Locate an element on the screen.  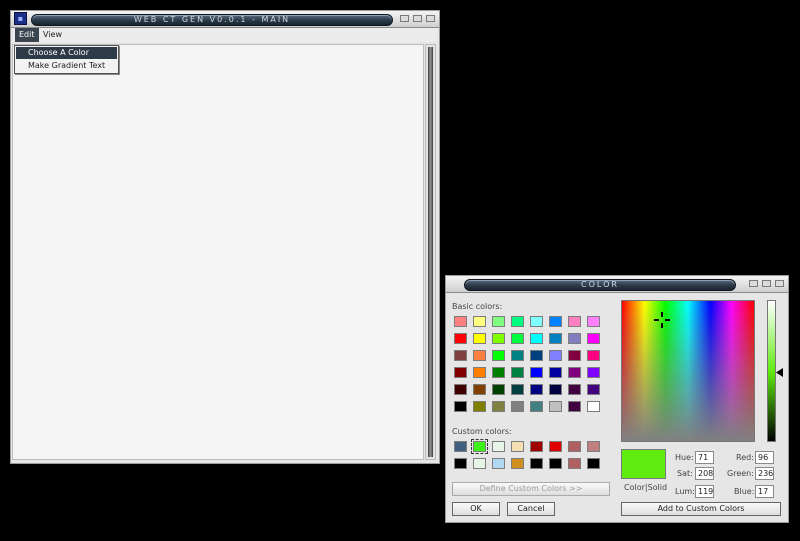
scrollbar-thumb is located at coordinates (430, 252).